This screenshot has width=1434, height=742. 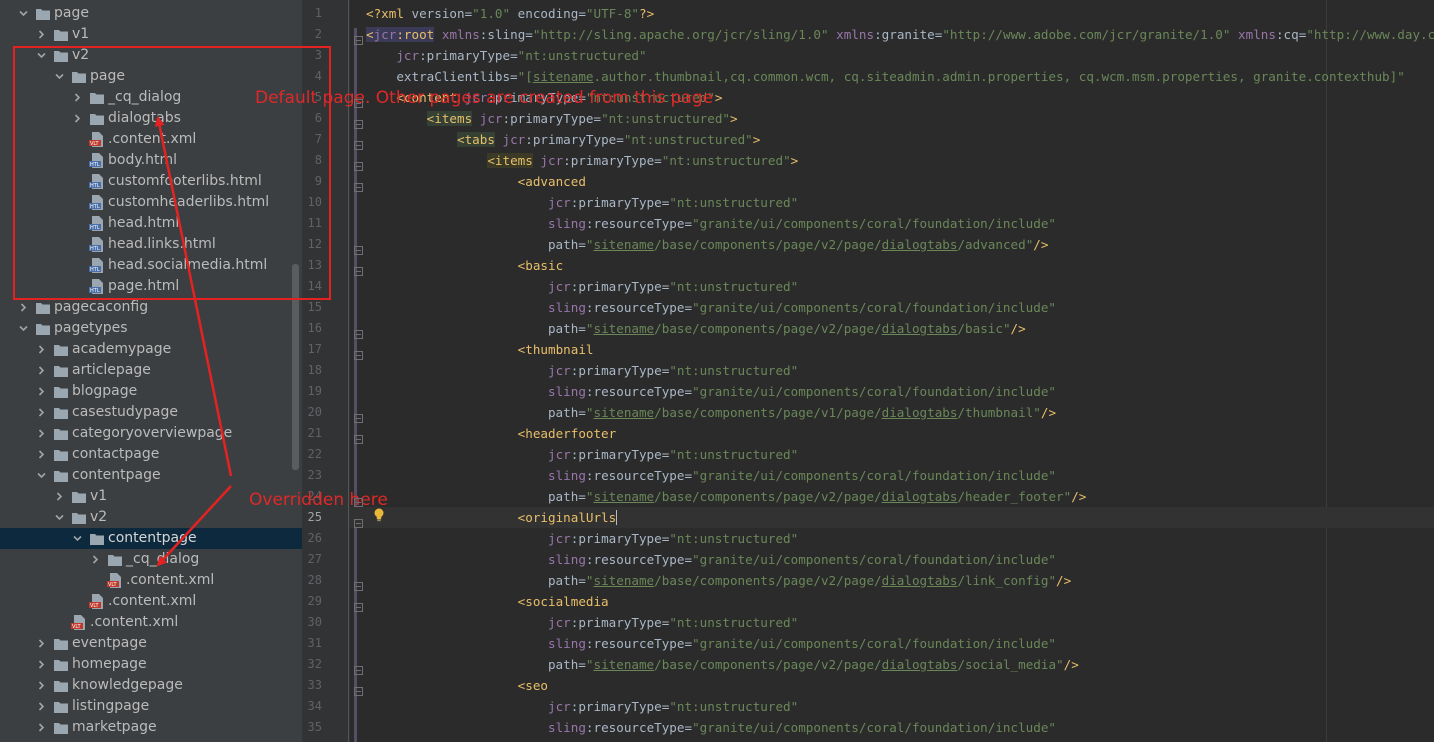 What do you see at coordinates (194, 526) in the screenshot?
I see `arrow-to-cq-dialog-override` at bounding box center [194, 526].